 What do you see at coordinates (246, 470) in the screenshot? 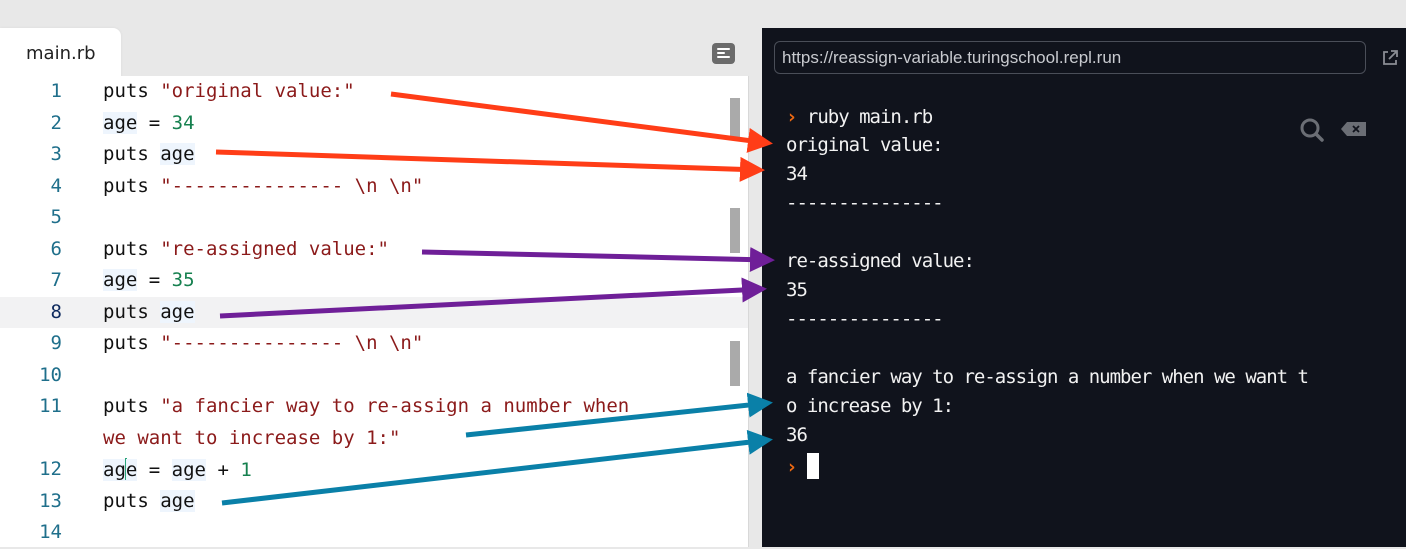
I see `number-token: 1` at bounding box center [246, 470].